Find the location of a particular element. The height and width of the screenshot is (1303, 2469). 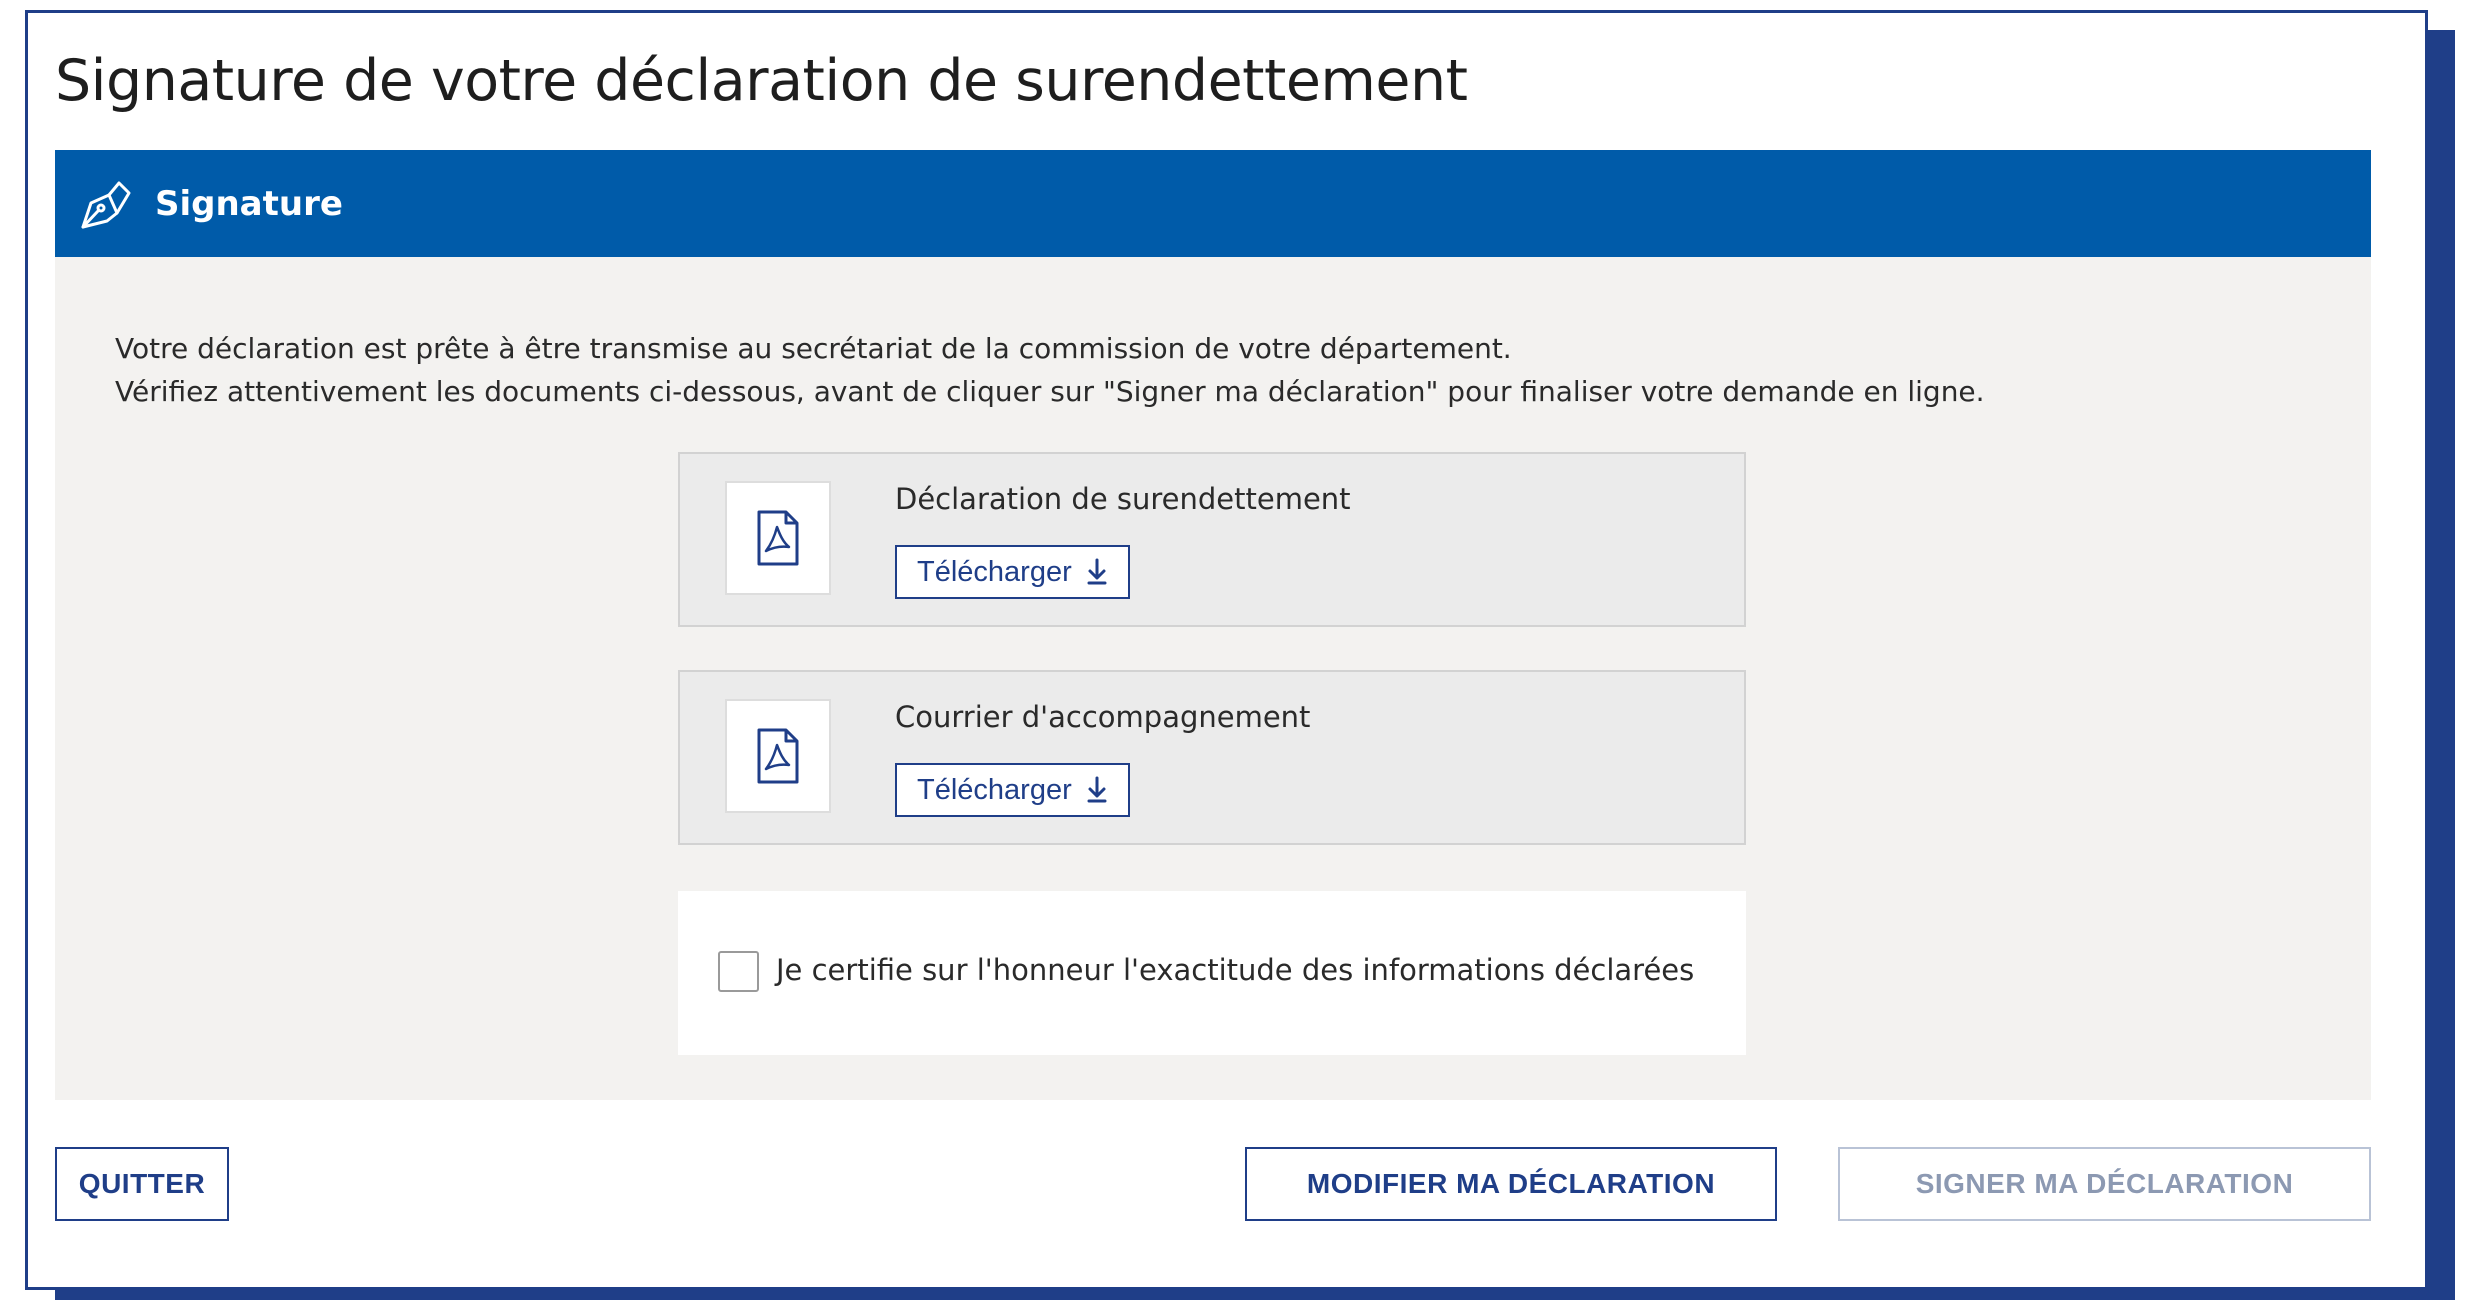

document-card: Courrier d'accompagnement Télécharger is located at coordinates (1212, 757).